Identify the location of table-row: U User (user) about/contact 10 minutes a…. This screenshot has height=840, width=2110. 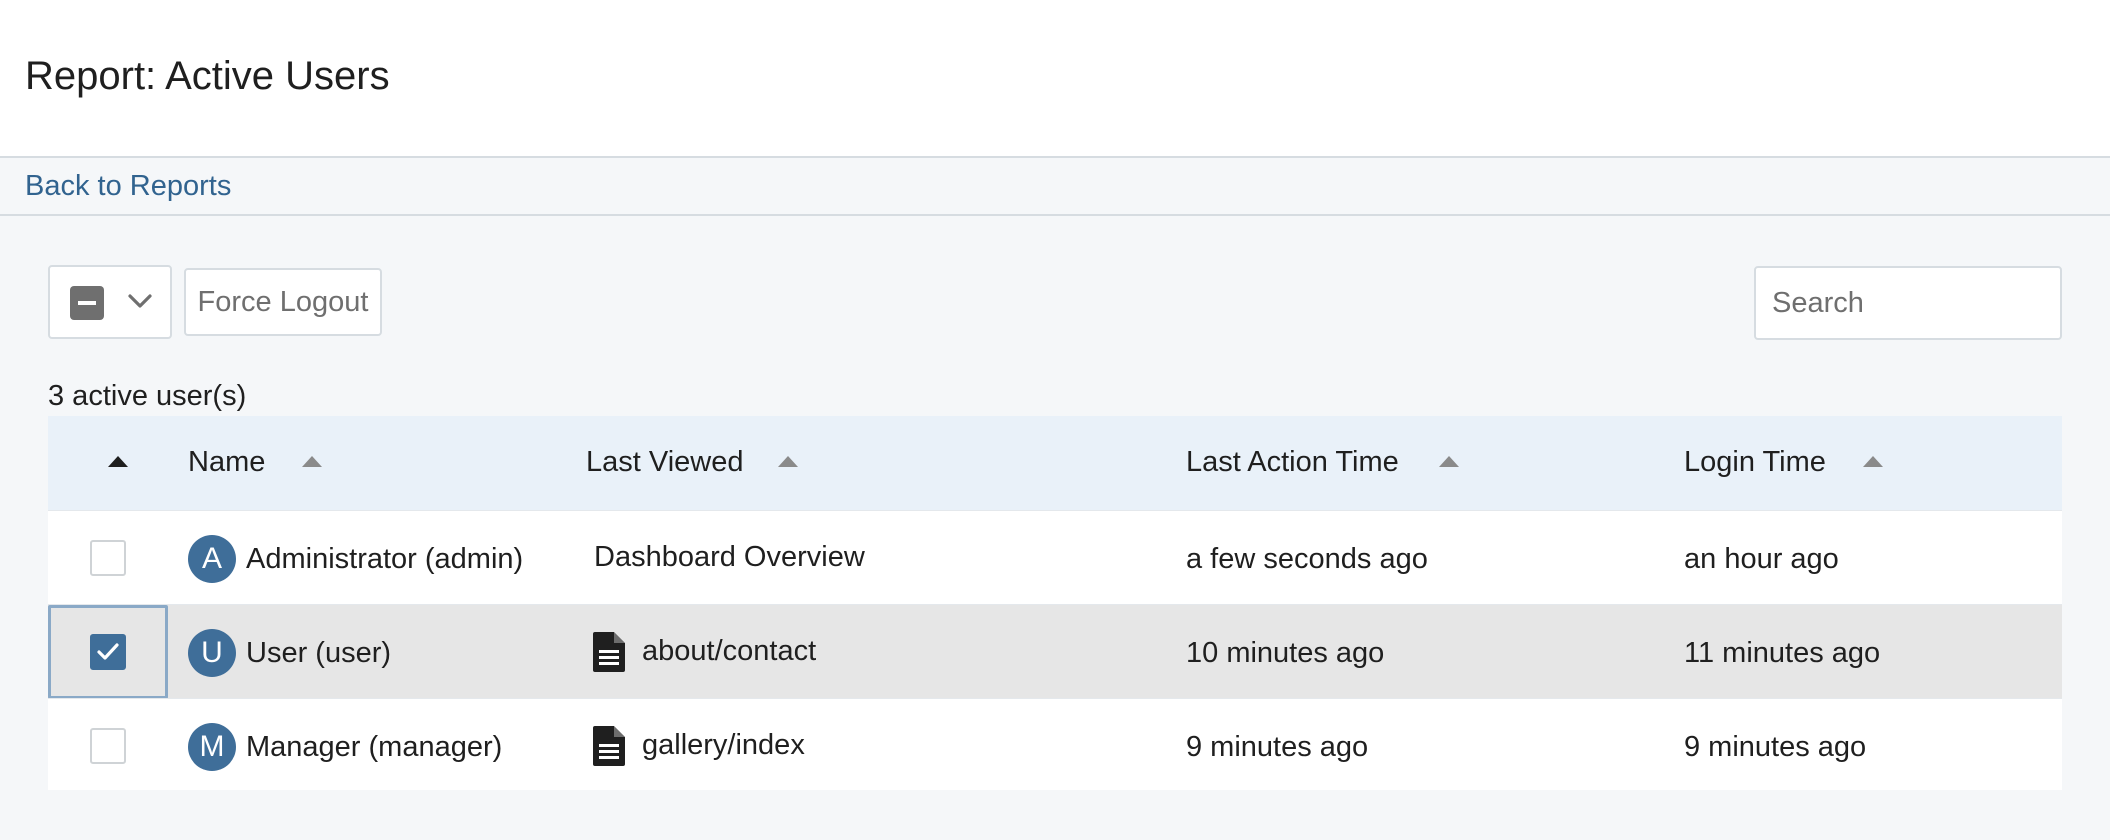
(1055, 651).